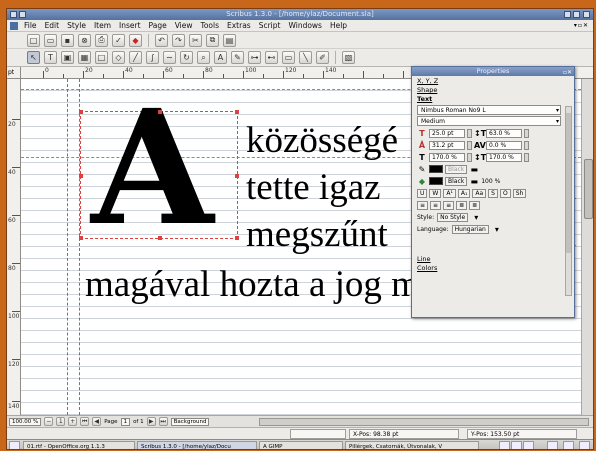 The width and height of the screenshot is (596, 451). What do you see at coordinates (493, 81) in the screenshot?
I see `xyz-section: X, Y, Z` at bounding box center [493, 81].